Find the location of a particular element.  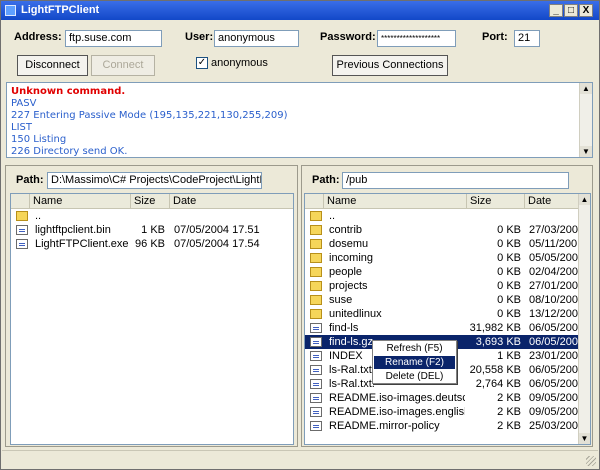

file-date: 25/03/200 is located at coordinates (553, 426).